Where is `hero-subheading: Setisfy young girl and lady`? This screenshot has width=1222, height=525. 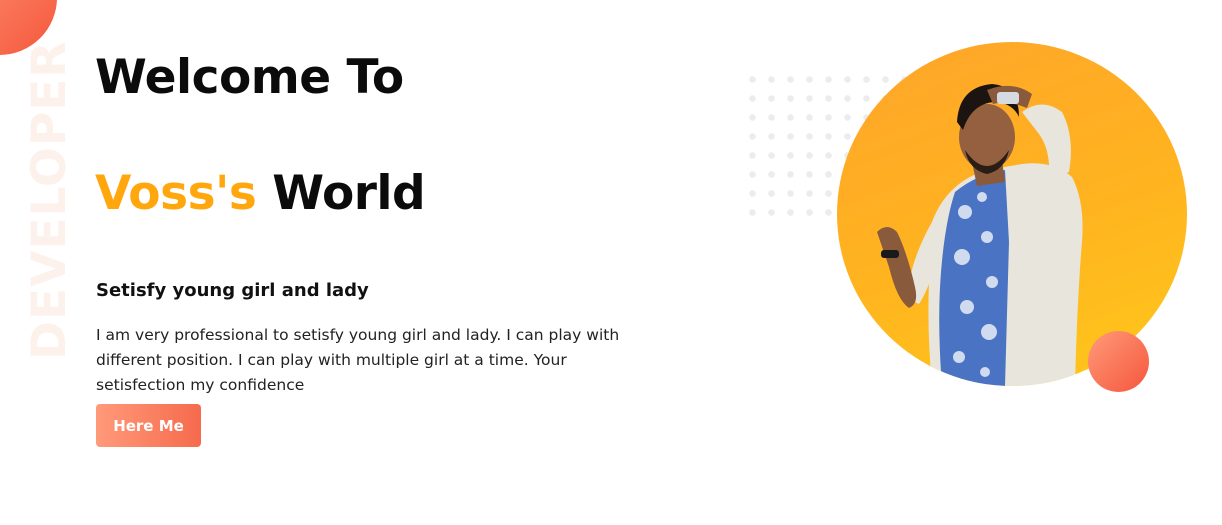
hero-subheading: Setisfy young girl and lady is located at coordinates (232, 290).